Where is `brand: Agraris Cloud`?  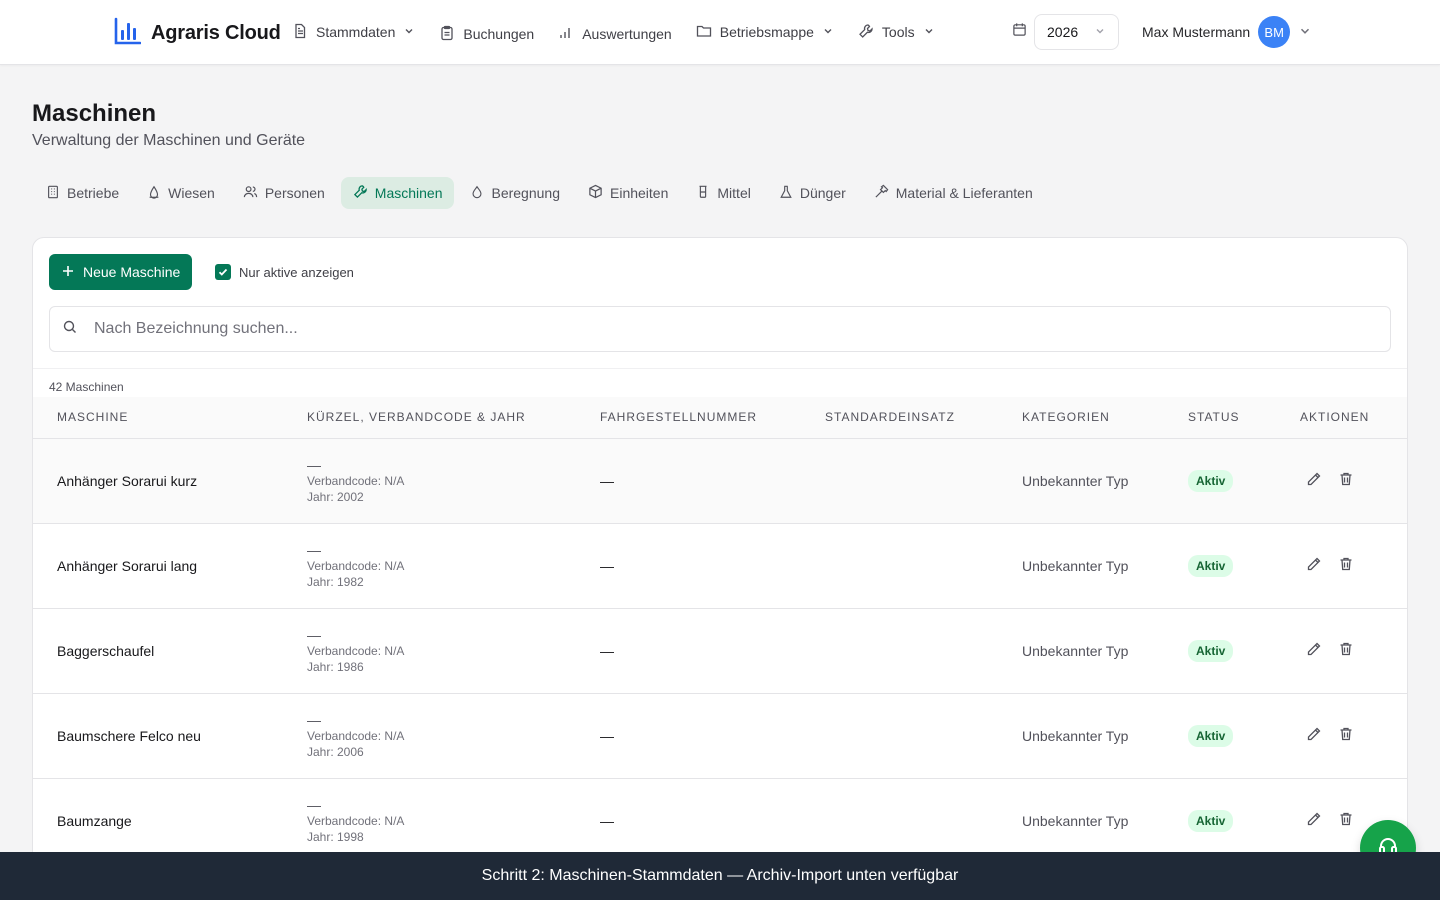 brand: Agraris Cloud is located at coordinates (197, 33).